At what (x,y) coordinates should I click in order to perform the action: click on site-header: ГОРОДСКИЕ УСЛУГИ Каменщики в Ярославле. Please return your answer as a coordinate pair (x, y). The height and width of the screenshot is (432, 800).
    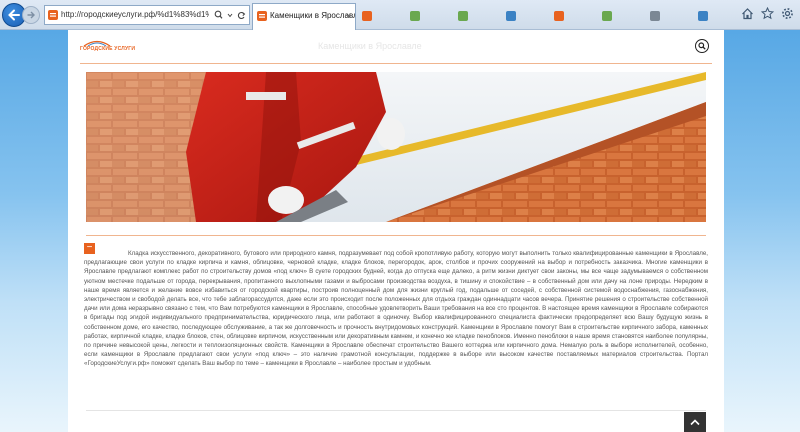
    Looking at the image, I should click on (396, 47).